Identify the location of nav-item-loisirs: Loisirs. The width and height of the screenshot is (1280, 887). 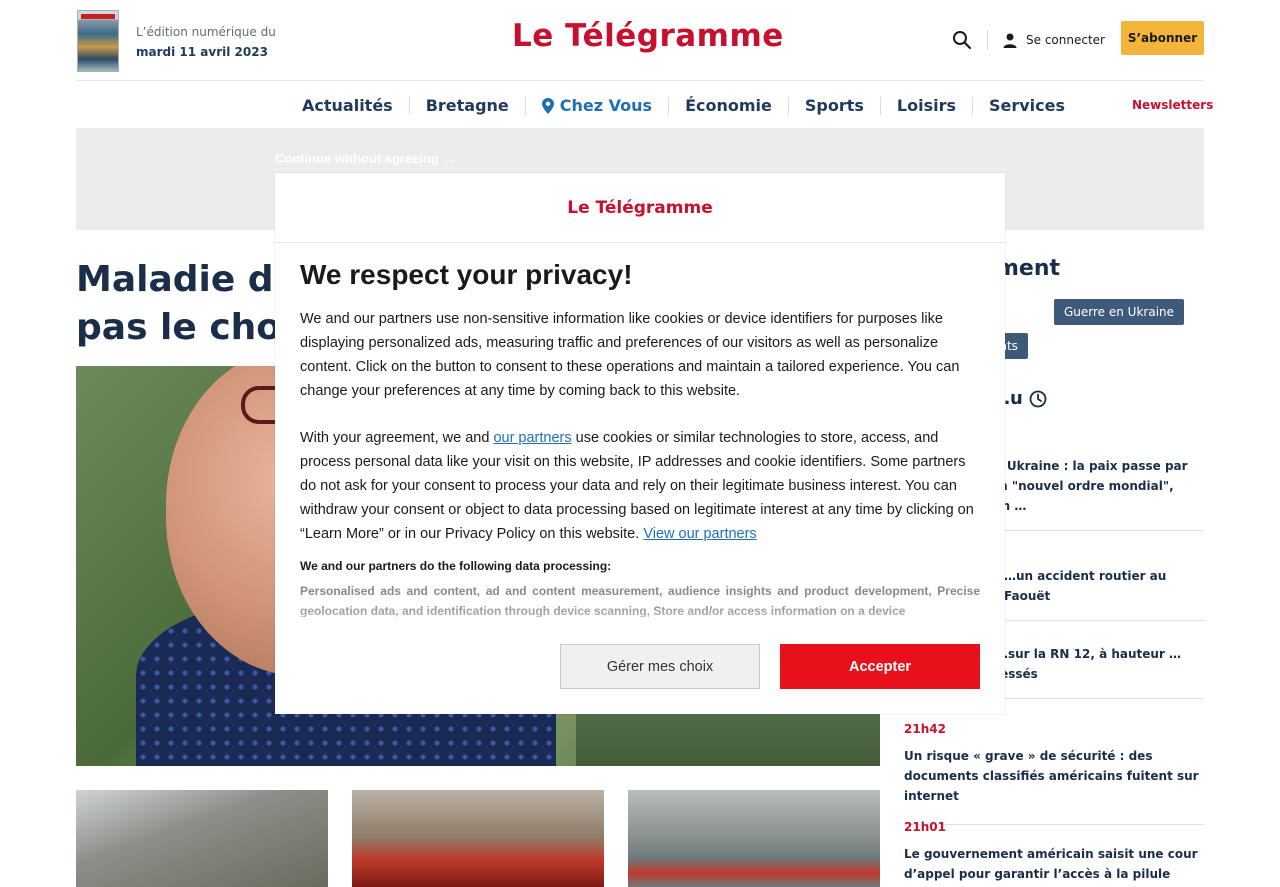
(925, 106).